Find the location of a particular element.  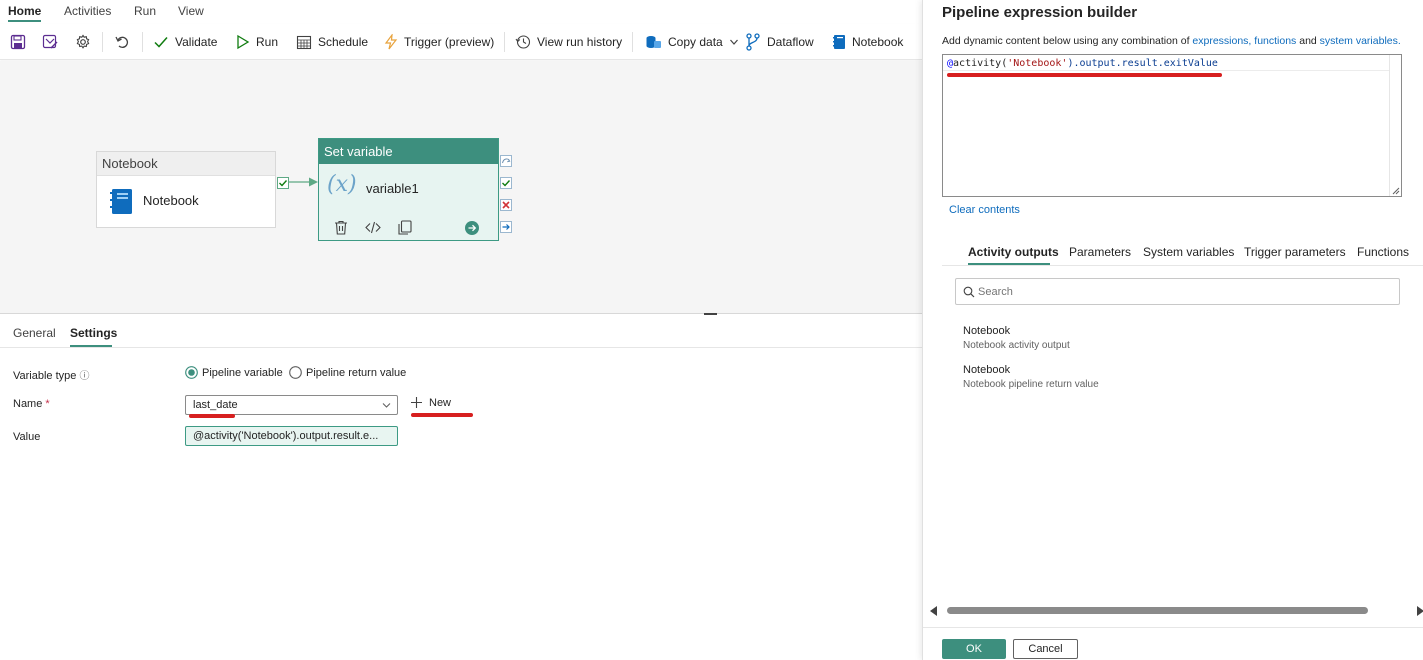

copy-activity-button is located at coordinates (405, 227).